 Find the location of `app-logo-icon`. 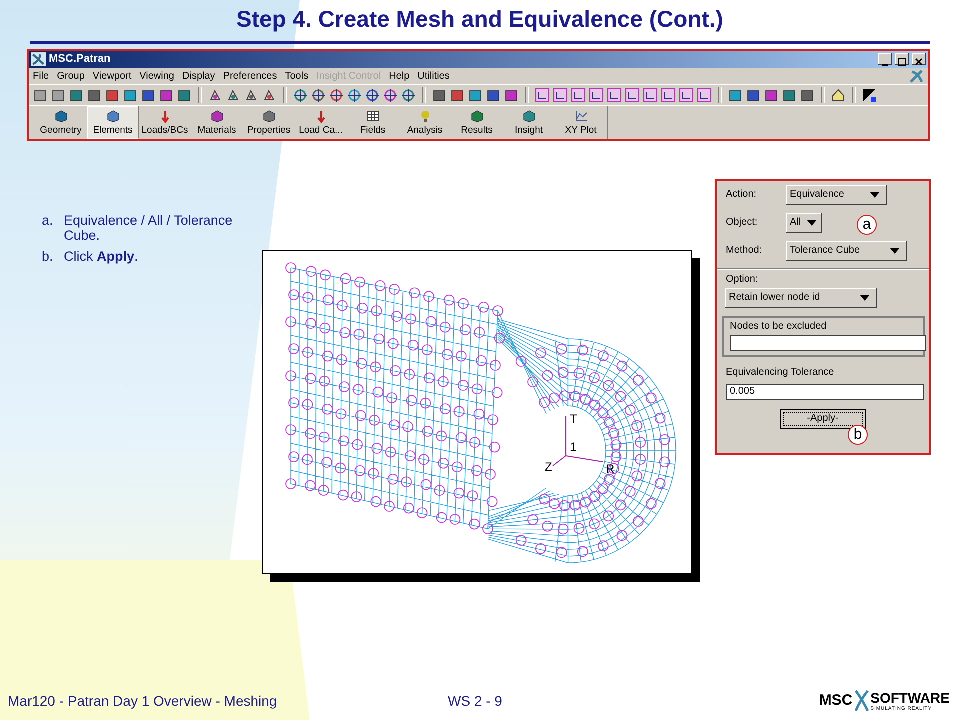

app-logo-icon is located at coordinates (38, 59).